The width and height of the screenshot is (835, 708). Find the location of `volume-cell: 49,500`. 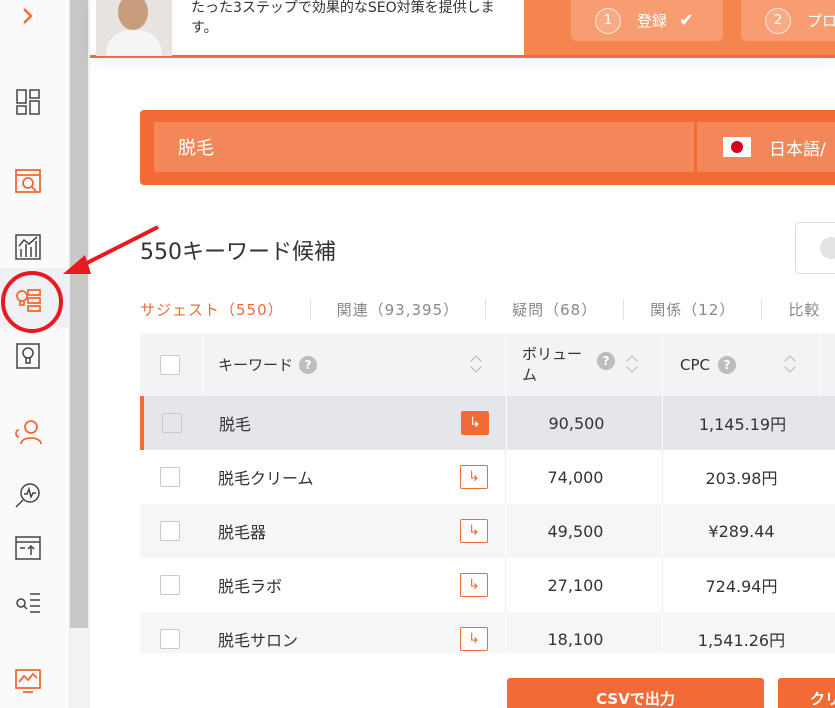

volume-cell: 49,500 is located at coordinates (575, 531).